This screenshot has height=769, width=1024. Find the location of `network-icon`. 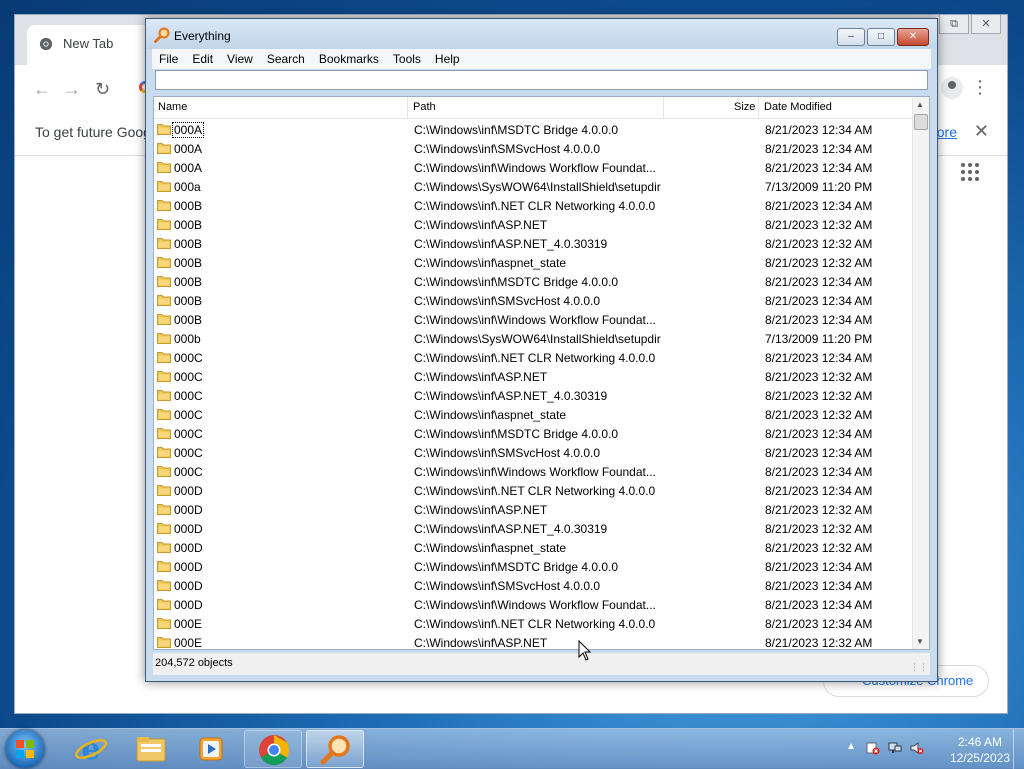

network-icon is located at coordinates (895, 748).